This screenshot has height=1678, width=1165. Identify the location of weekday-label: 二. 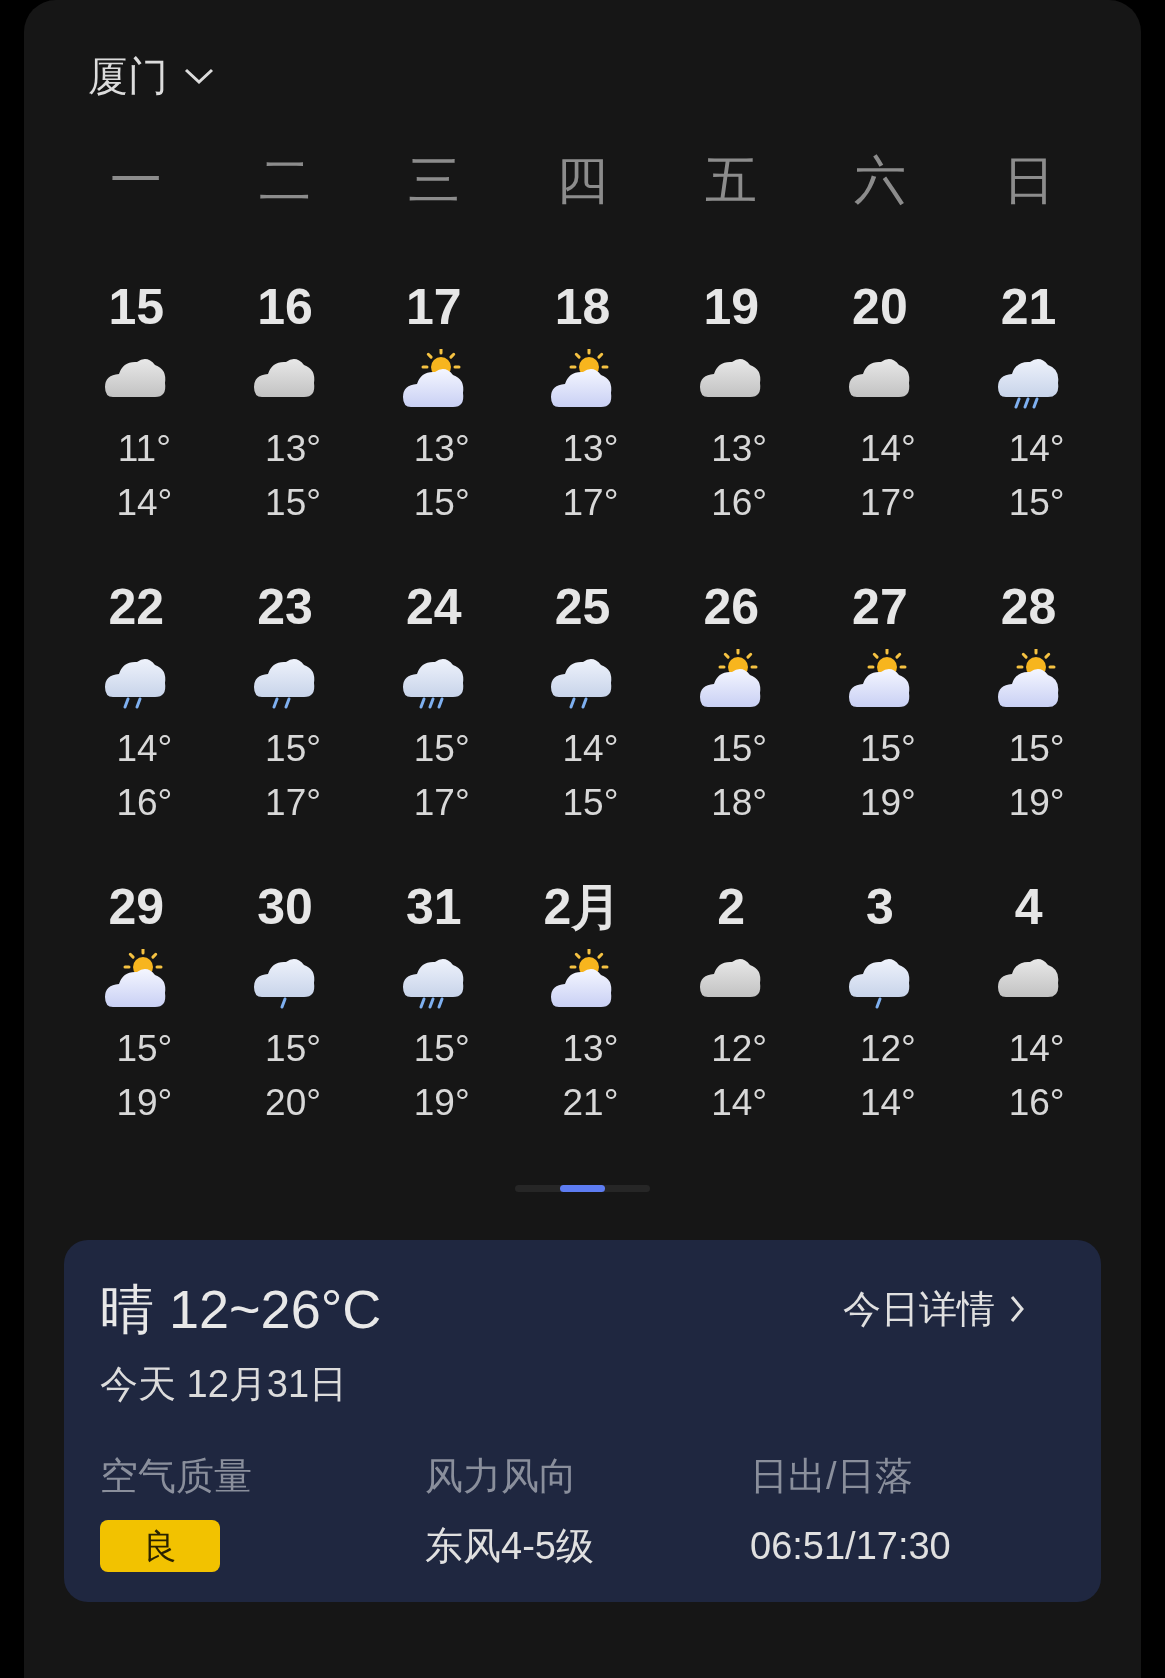
(285, 180).